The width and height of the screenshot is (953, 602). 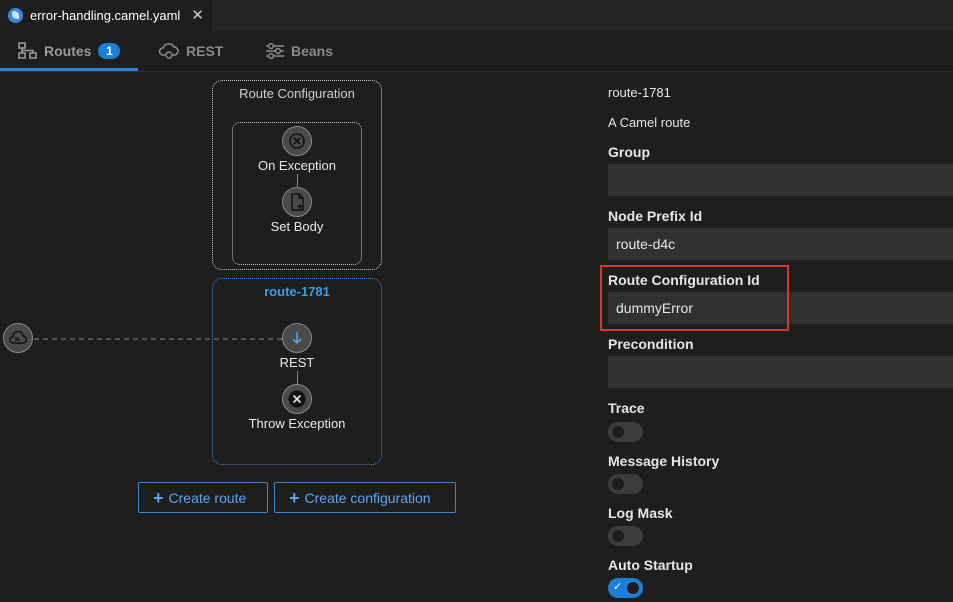 What do you see at coordinates (780, 244) in the screenshot?
I see `node-prefix-id-input: route-d4c` at bounding box center [780, 244].